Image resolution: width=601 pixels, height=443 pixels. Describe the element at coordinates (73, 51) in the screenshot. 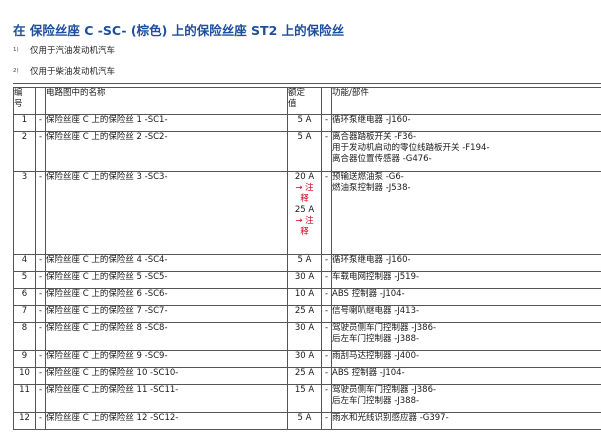

I see `footnote-text: 仅用于汽油发动机汽车` at that location.